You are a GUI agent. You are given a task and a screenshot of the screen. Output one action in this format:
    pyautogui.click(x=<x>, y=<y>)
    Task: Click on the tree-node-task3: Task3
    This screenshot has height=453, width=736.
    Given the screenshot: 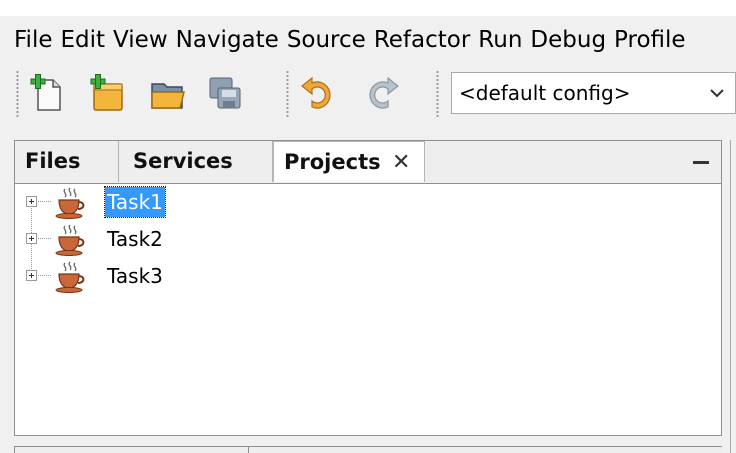 What is the action you would take?
    pyautogui.click(x=368, y=277)
    